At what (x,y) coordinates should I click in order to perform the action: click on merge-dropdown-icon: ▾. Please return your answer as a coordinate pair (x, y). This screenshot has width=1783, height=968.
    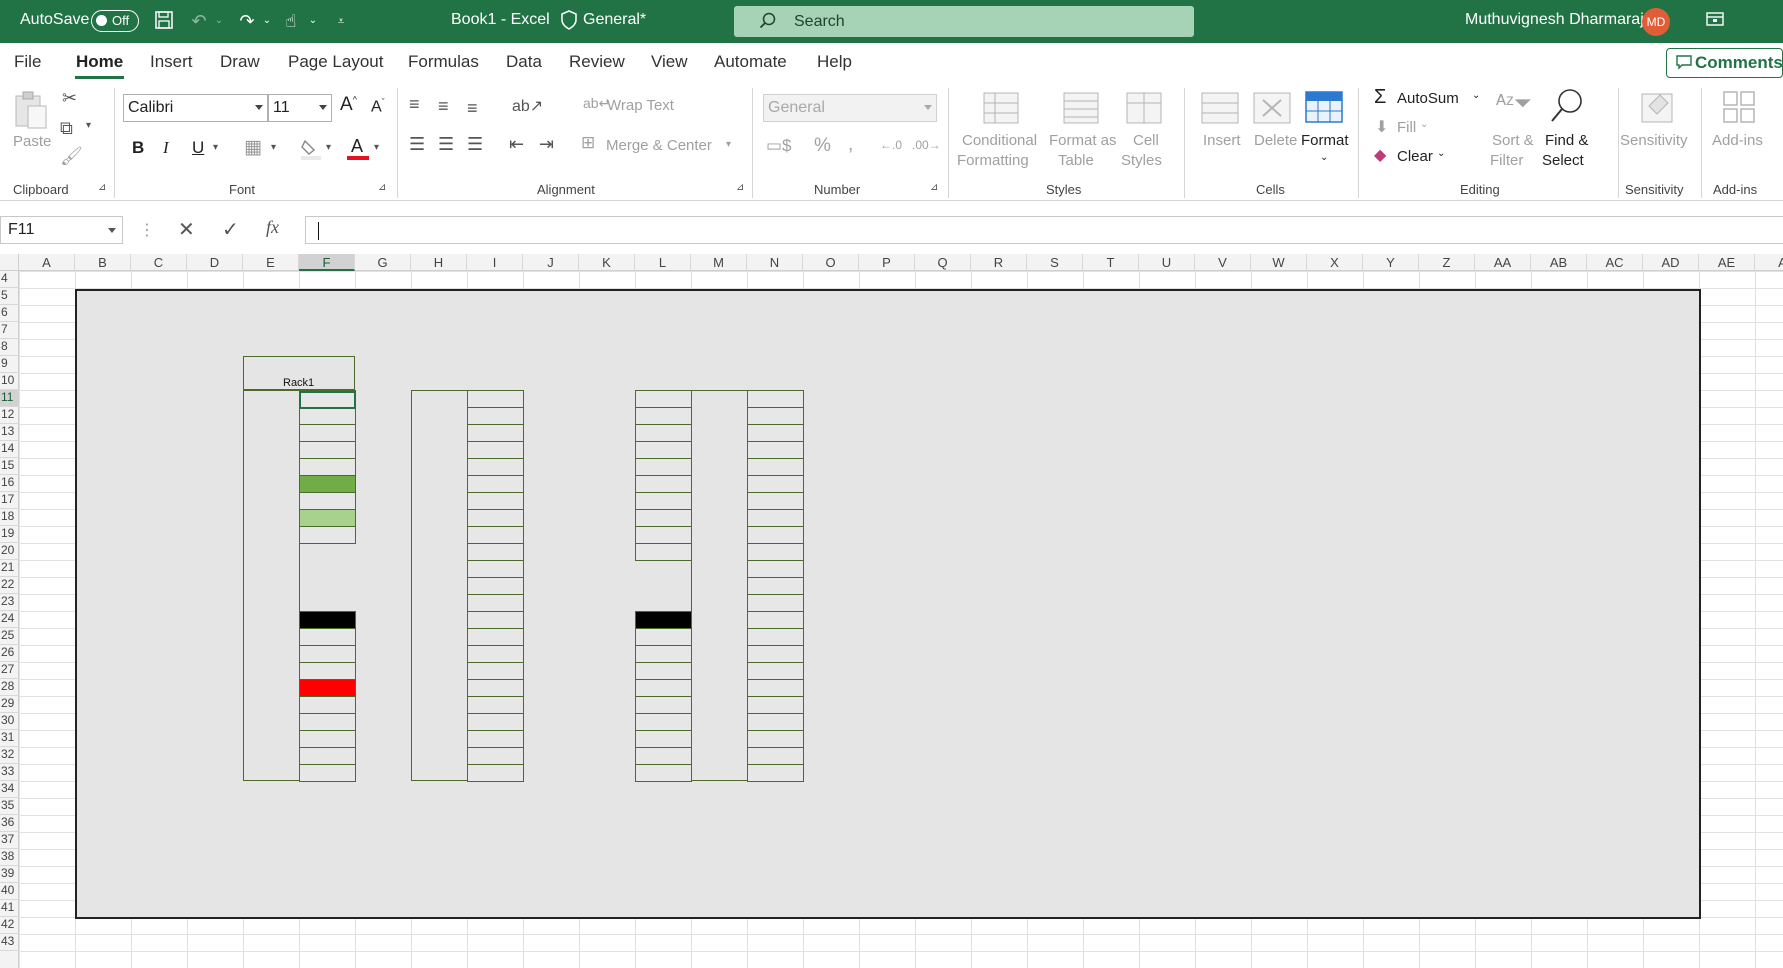
    Looking at the image, I should click on (728, 144).